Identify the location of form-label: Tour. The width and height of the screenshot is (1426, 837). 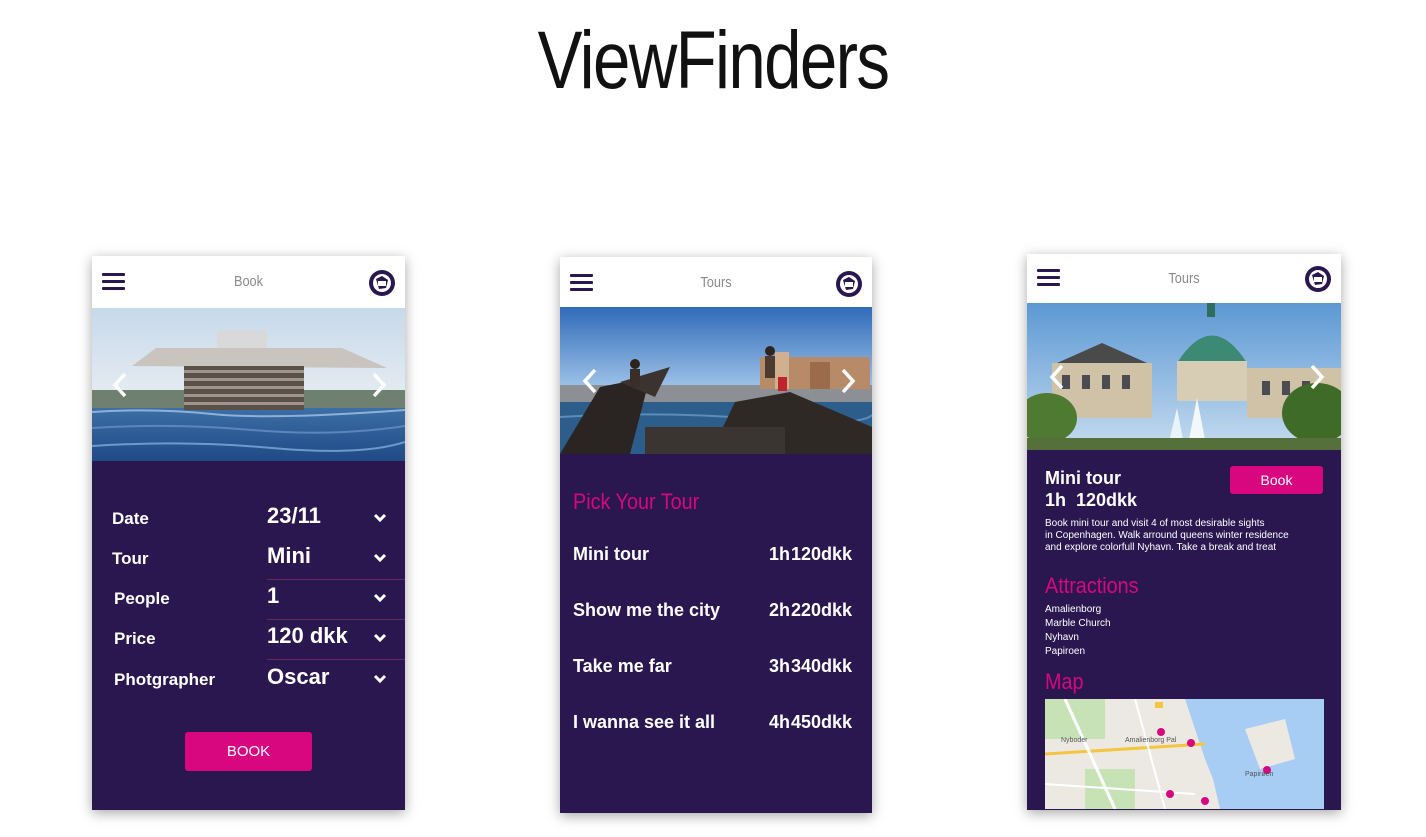
(130, 558).